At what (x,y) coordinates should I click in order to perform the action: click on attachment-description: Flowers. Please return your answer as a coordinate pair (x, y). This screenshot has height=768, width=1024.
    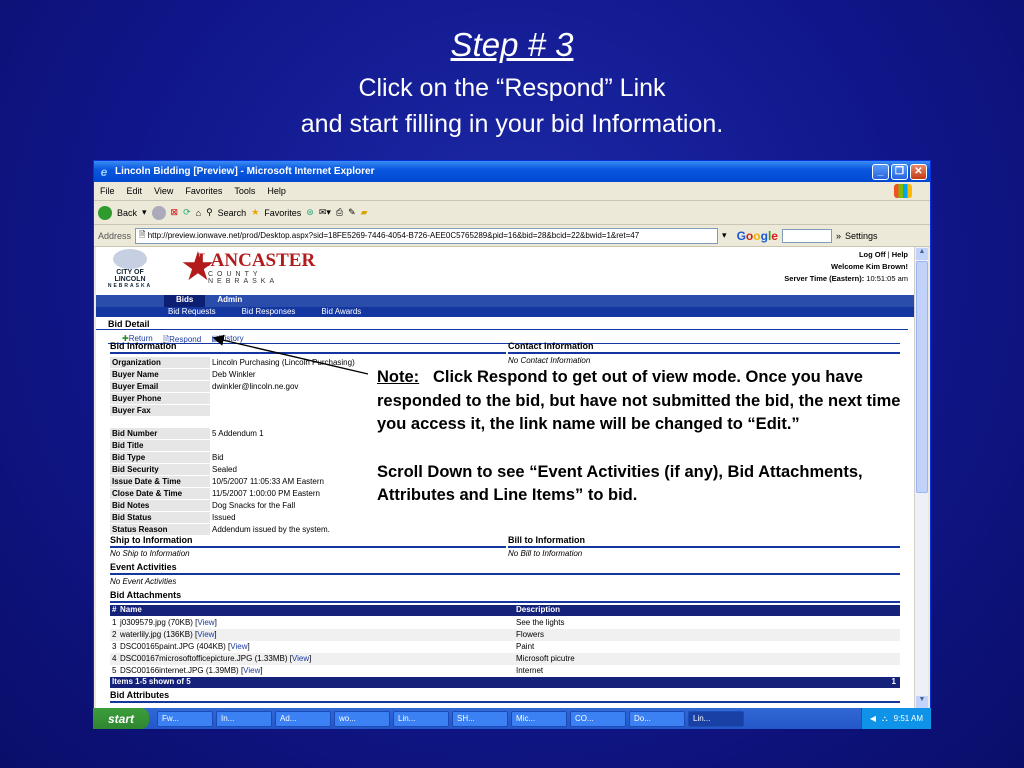
    Looking at the image, I should click on (530, 634).